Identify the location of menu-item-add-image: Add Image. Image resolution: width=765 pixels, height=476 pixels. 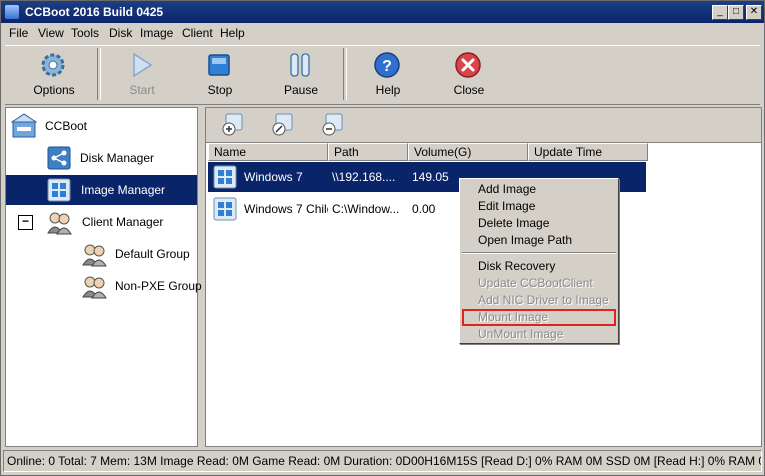
(539, 189).